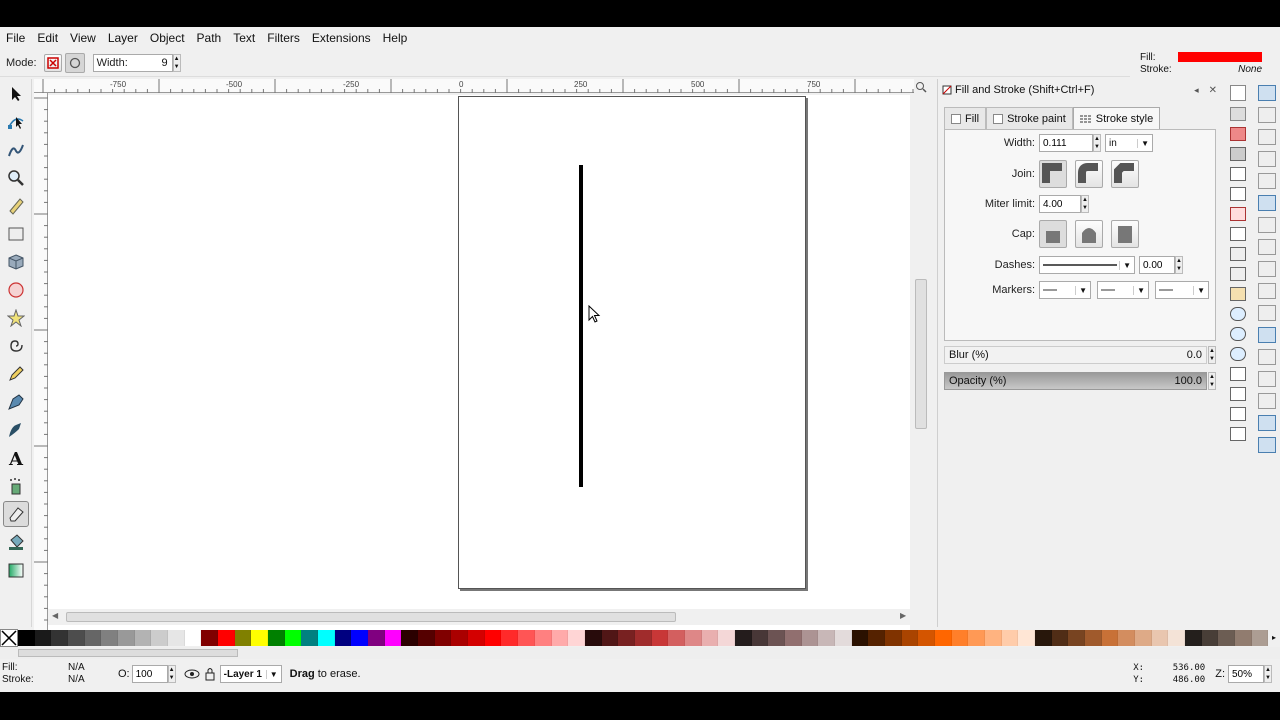  What do you see at coordinates (83, 38) in the screenshot?
I see `menu-view: View` at bounding box center [83, 38].